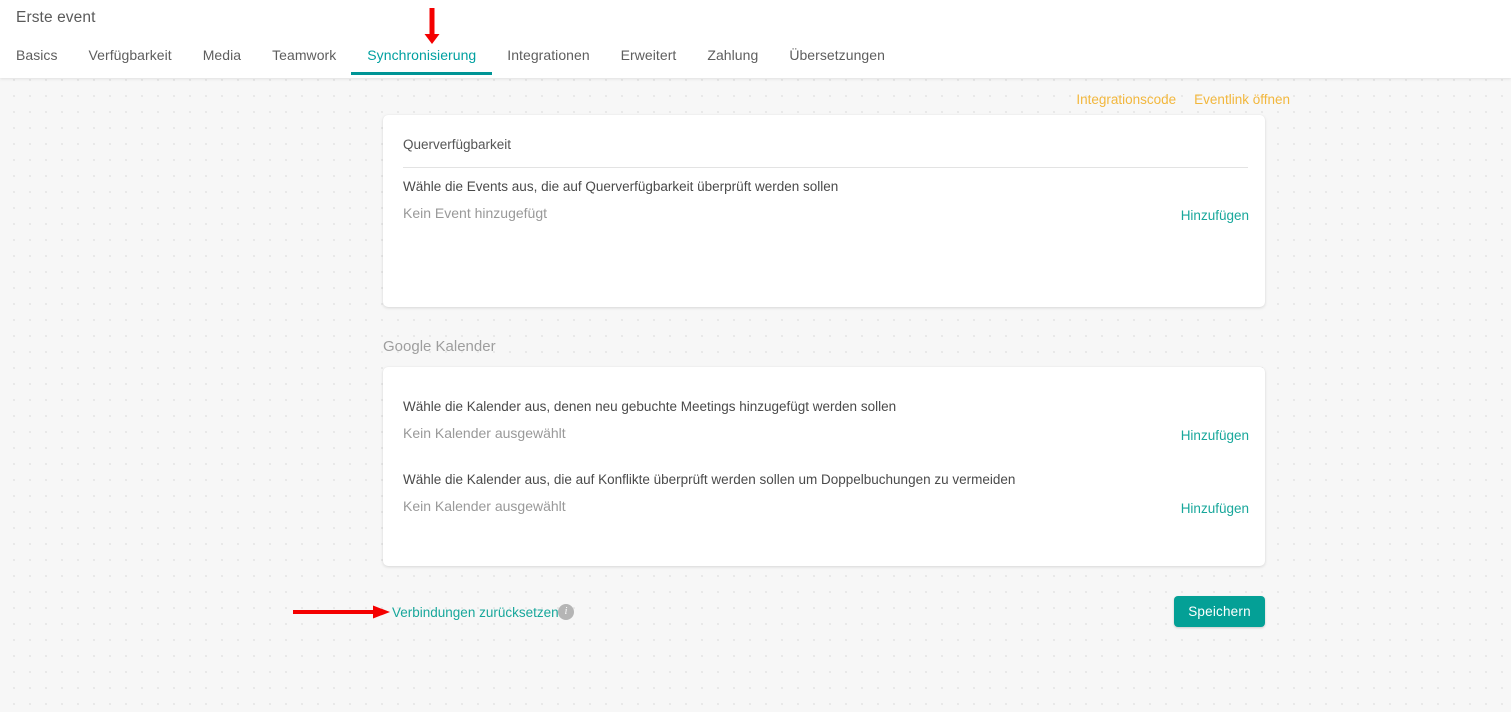  I want to click on info-icon: i, so click(566, 612).